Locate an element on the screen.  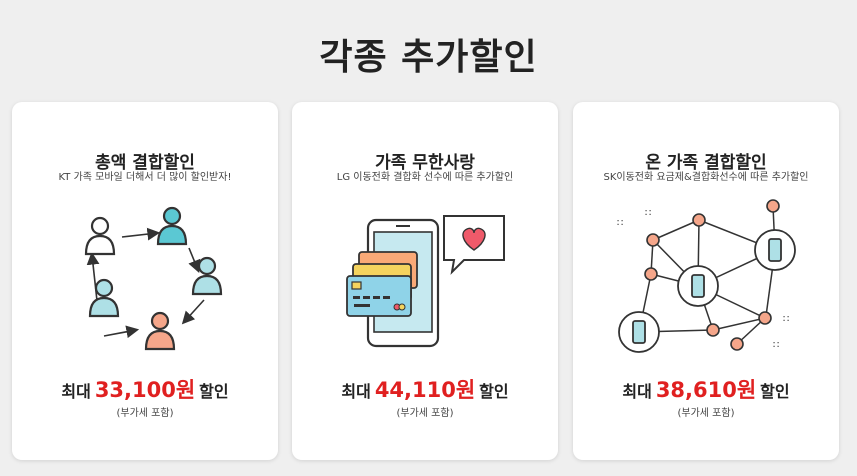
phone-cards-heart-icon is located at coordinates (425, 281).